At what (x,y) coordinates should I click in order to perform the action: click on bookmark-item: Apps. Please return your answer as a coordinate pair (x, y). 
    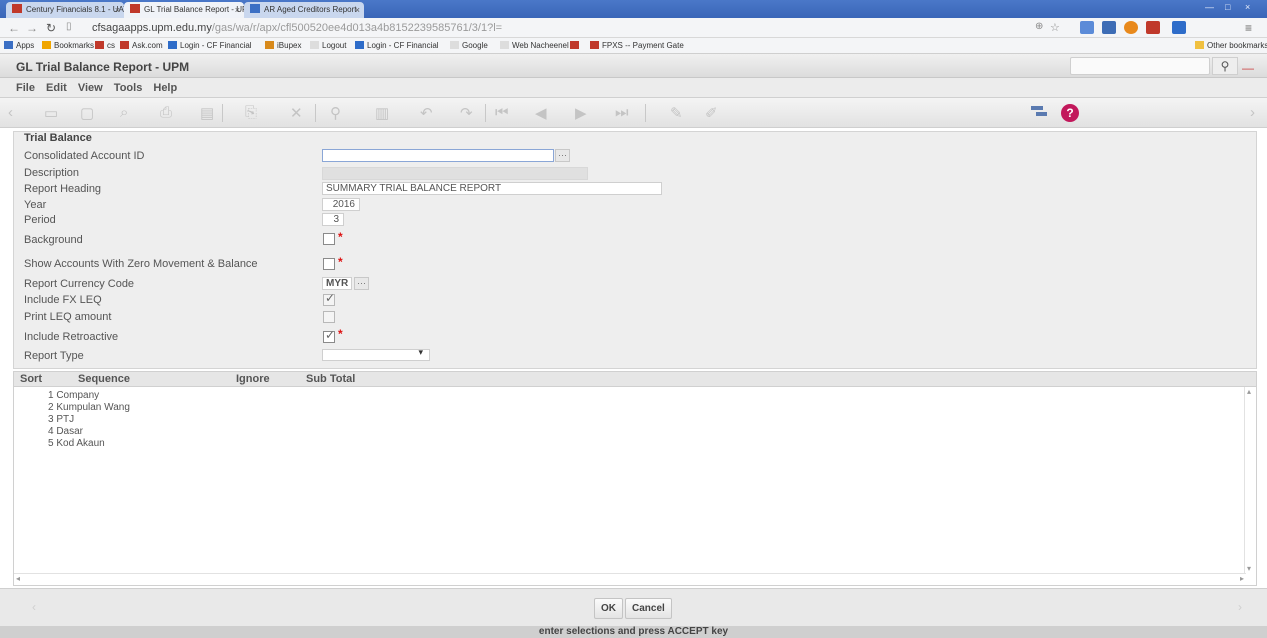
    Looking at the image, I should click on (19, 45).